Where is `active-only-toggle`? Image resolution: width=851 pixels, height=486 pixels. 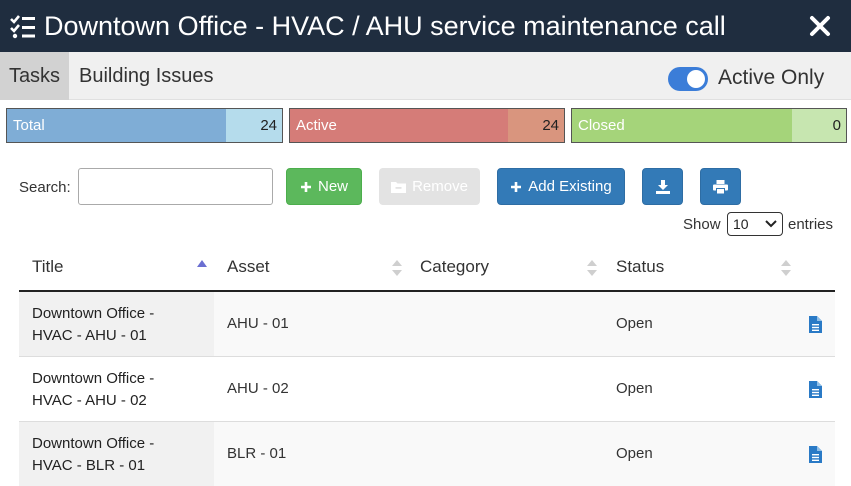
active-only-toggle is located at coordinates (688, 79).